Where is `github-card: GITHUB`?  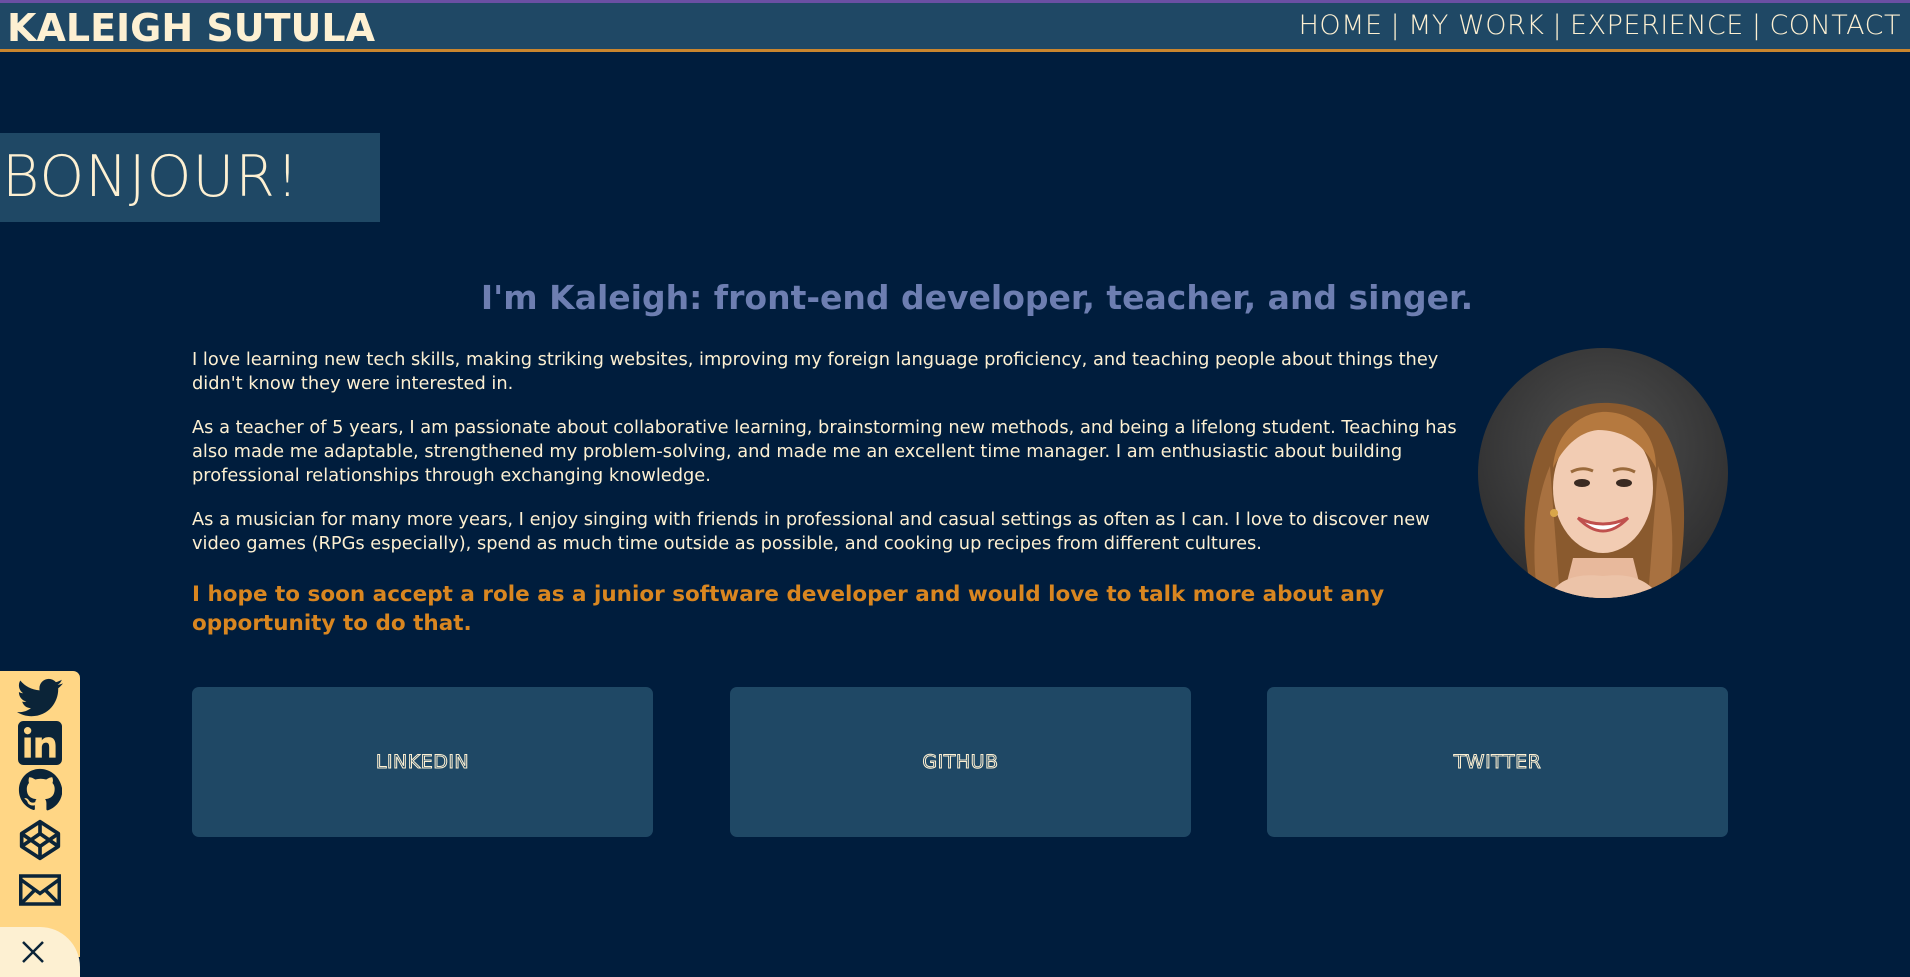
github-card: GITHUB is located at coordinates (960, 762).